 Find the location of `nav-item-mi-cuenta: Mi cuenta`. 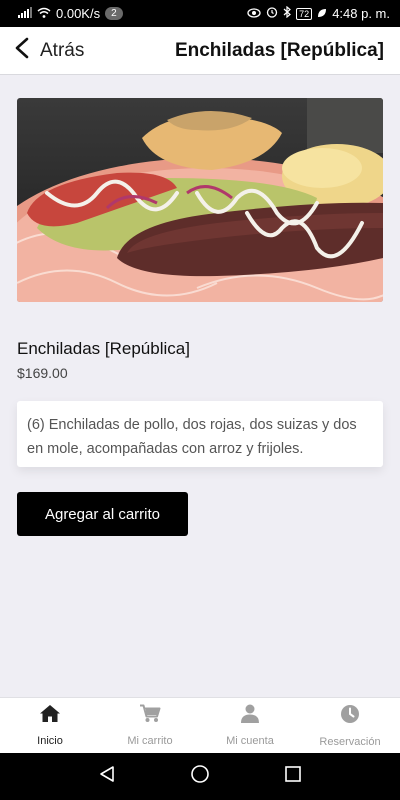

nav-item-mi-cuenta: Mi cuenta is located at coordinates (250, 725).